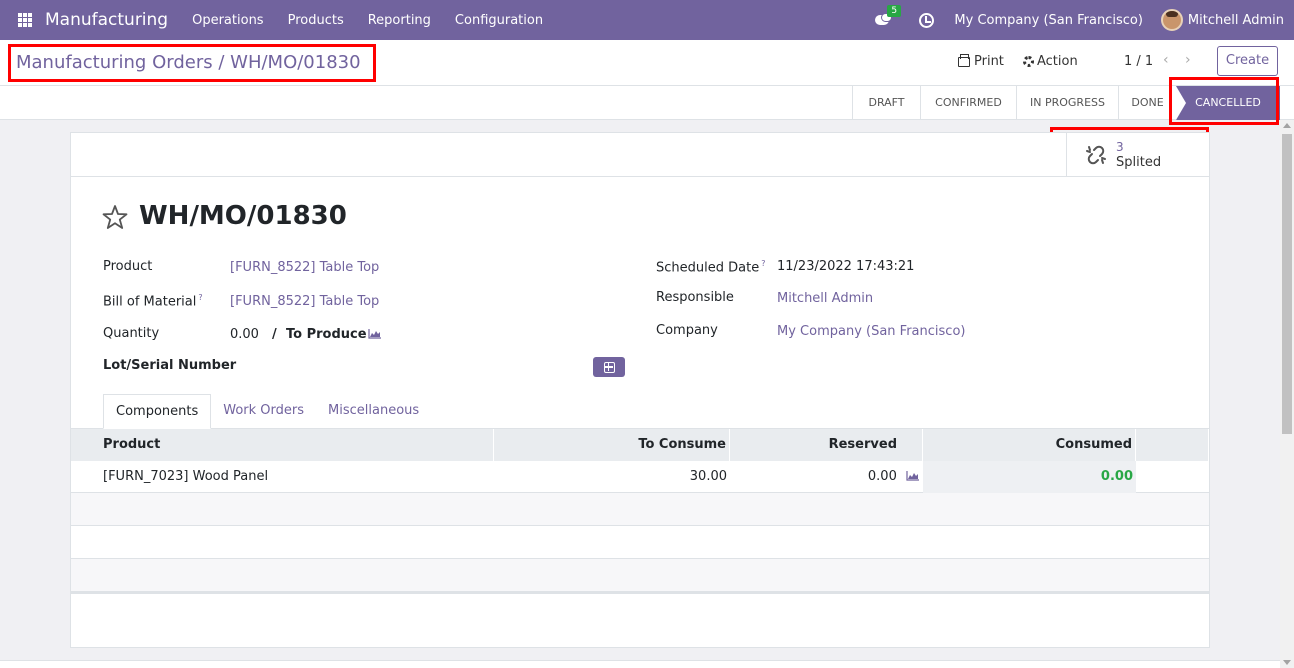 The image size is (1294, 668). I want to click on user-avatar, so click(1171, 20).